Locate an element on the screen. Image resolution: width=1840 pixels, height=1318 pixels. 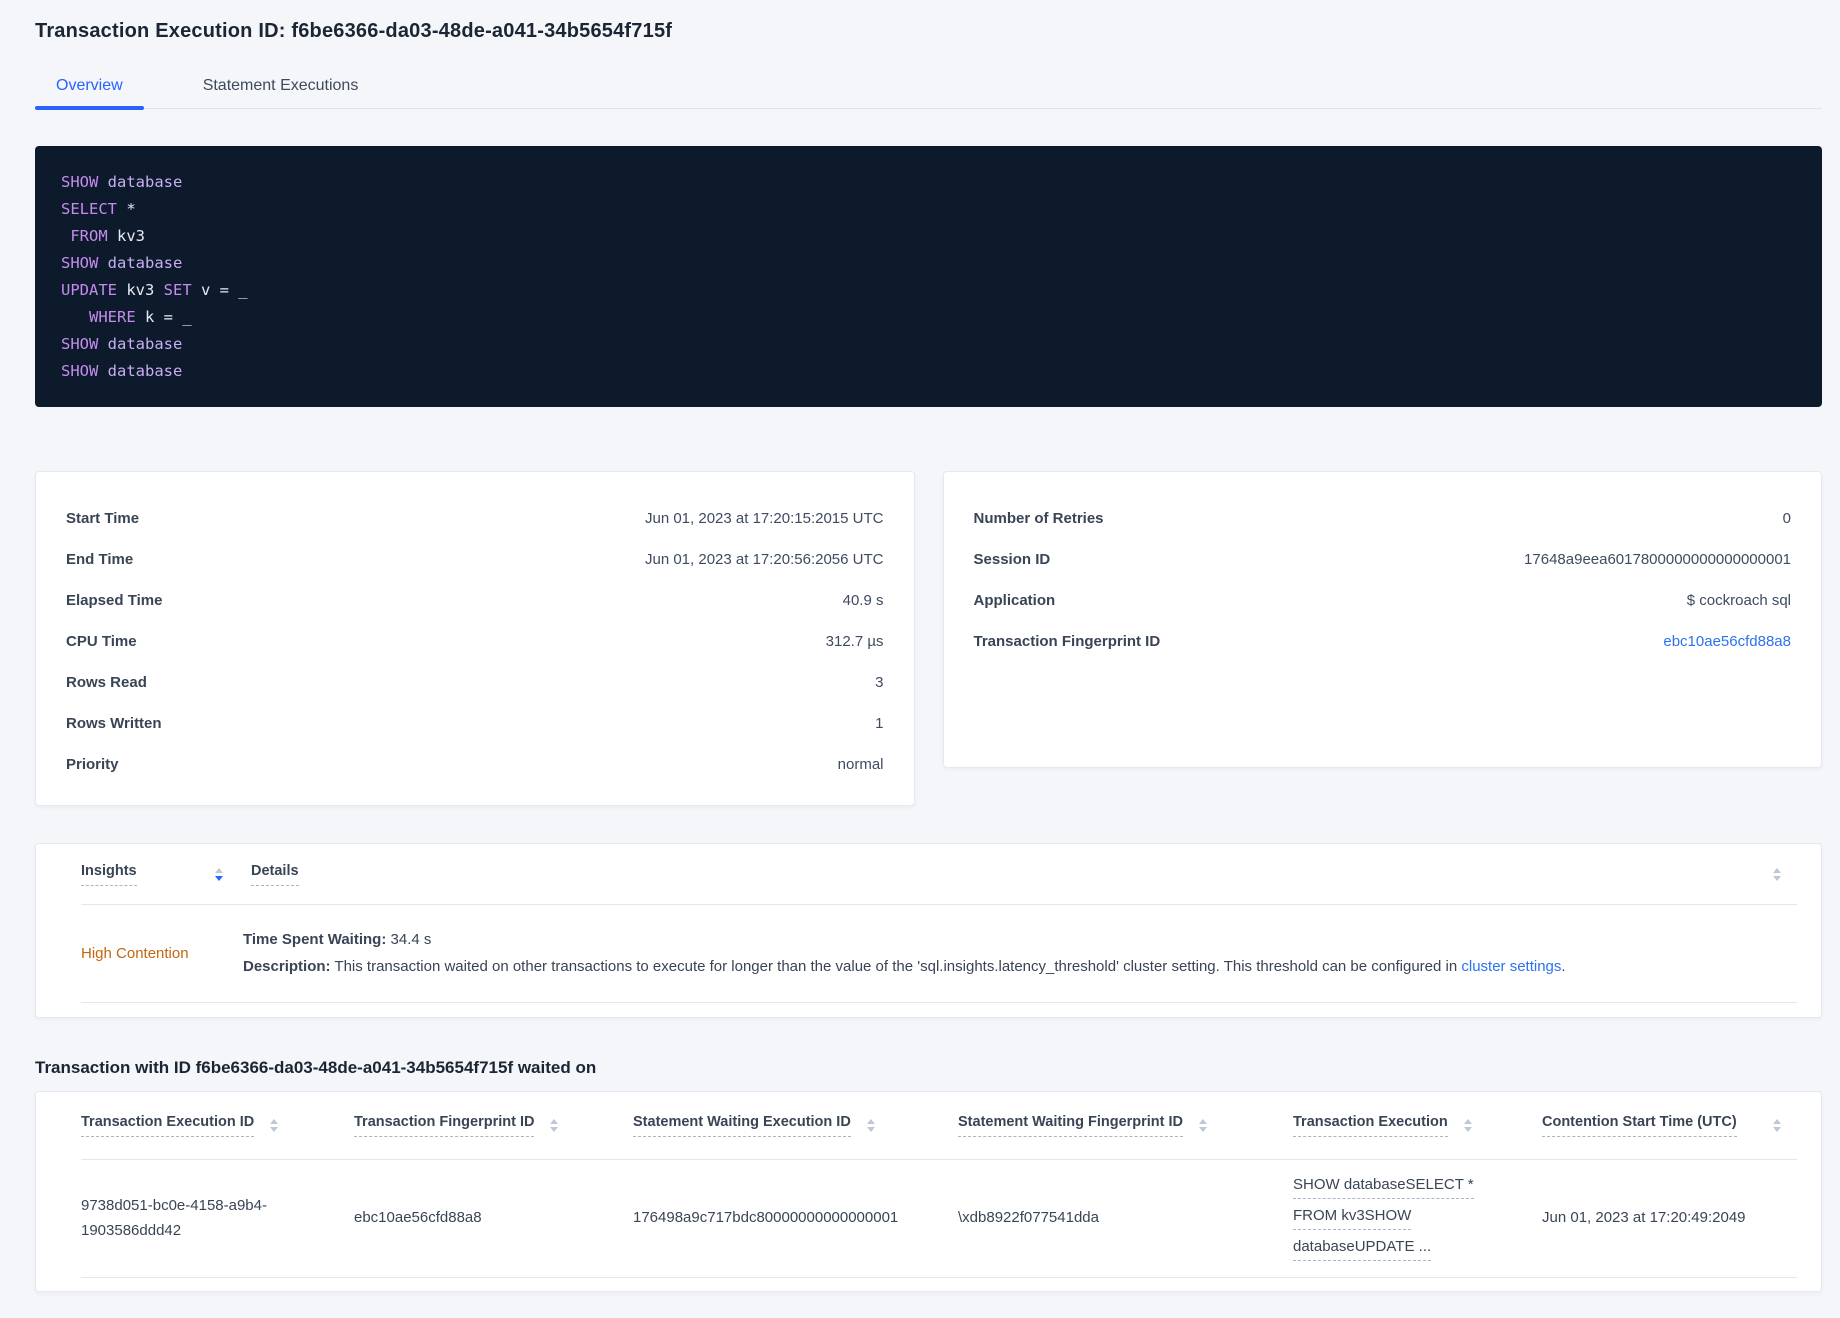
end-time-value: Jun 01, 2023 at 17:20:56:2056 UTC is located at coordinates (764, 559).